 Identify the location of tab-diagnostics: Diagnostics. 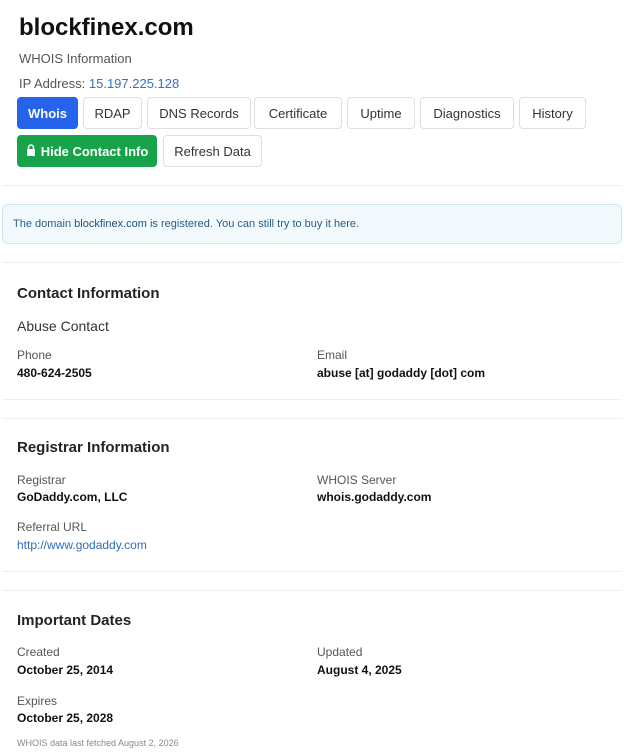
(467, 113).